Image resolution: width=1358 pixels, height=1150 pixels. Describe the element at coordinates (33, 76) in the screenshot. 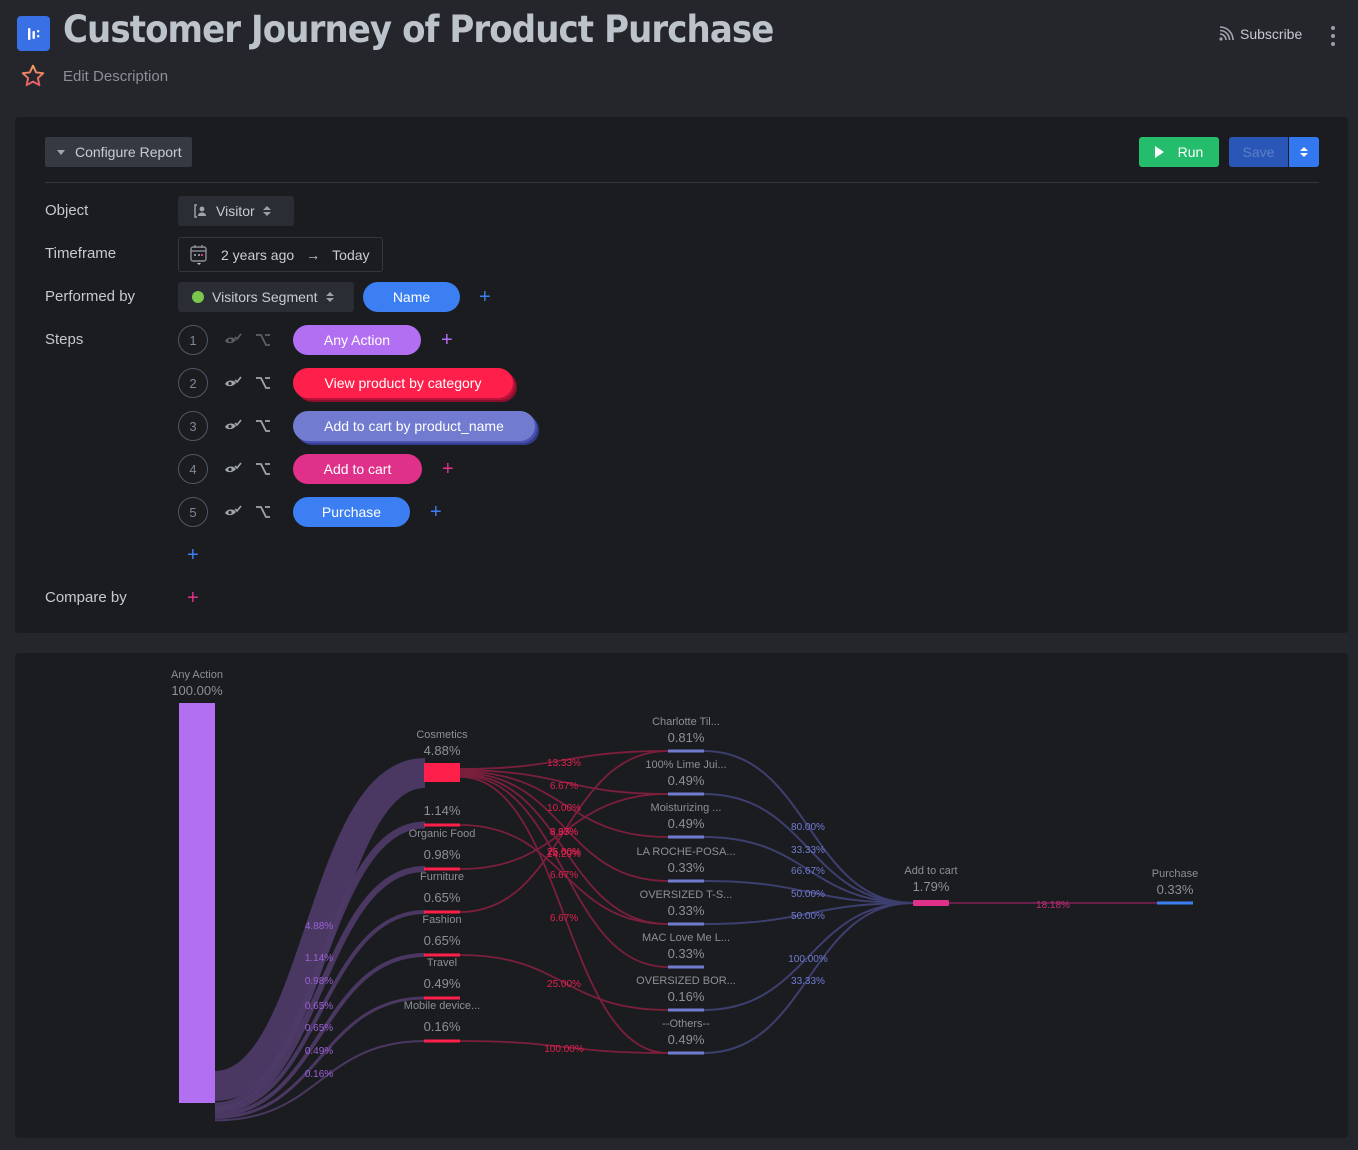

I see `star-icon` at that location.